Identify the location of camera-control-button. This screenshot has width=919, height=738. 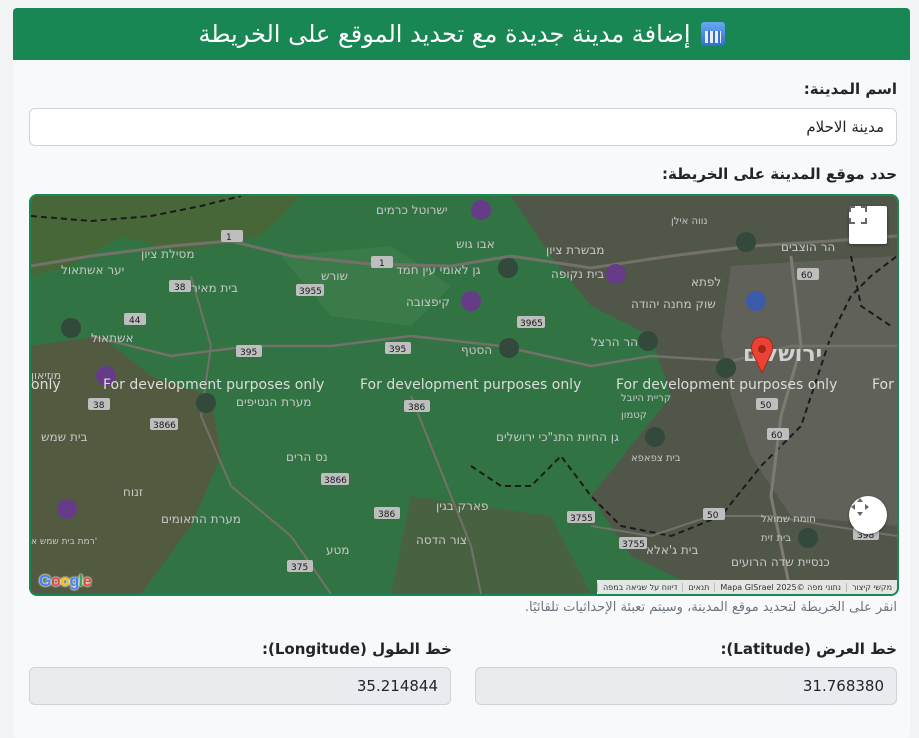
(868, 515).